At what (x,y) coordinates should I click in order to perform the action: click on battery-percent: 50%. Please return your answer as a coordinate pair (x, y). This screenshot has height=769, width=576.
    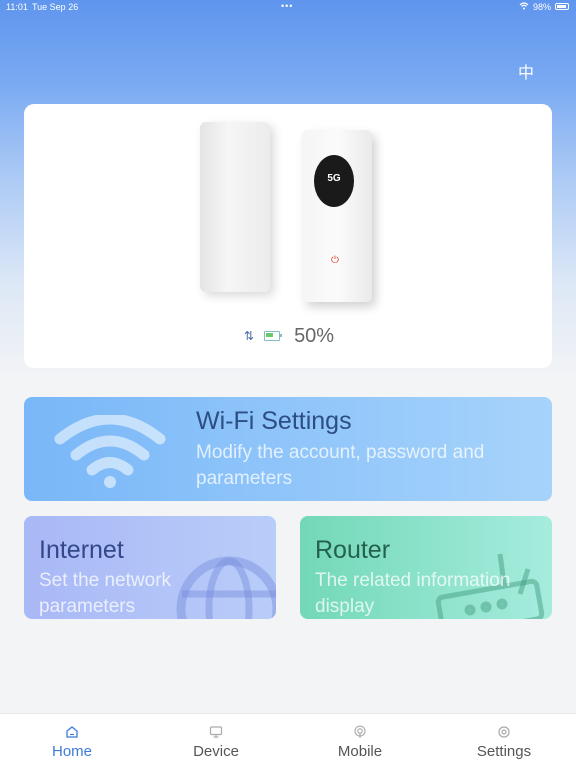
    Looking at the image, I should click on (314, 335).